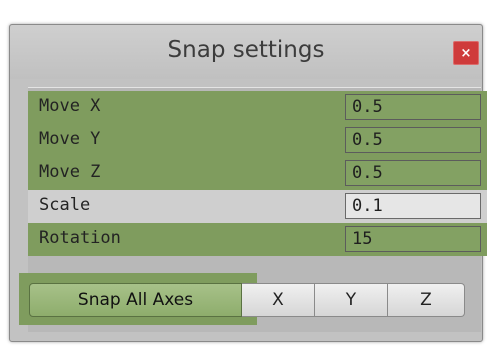  I want to click on move-x-label: Move X, so click(70, 106).